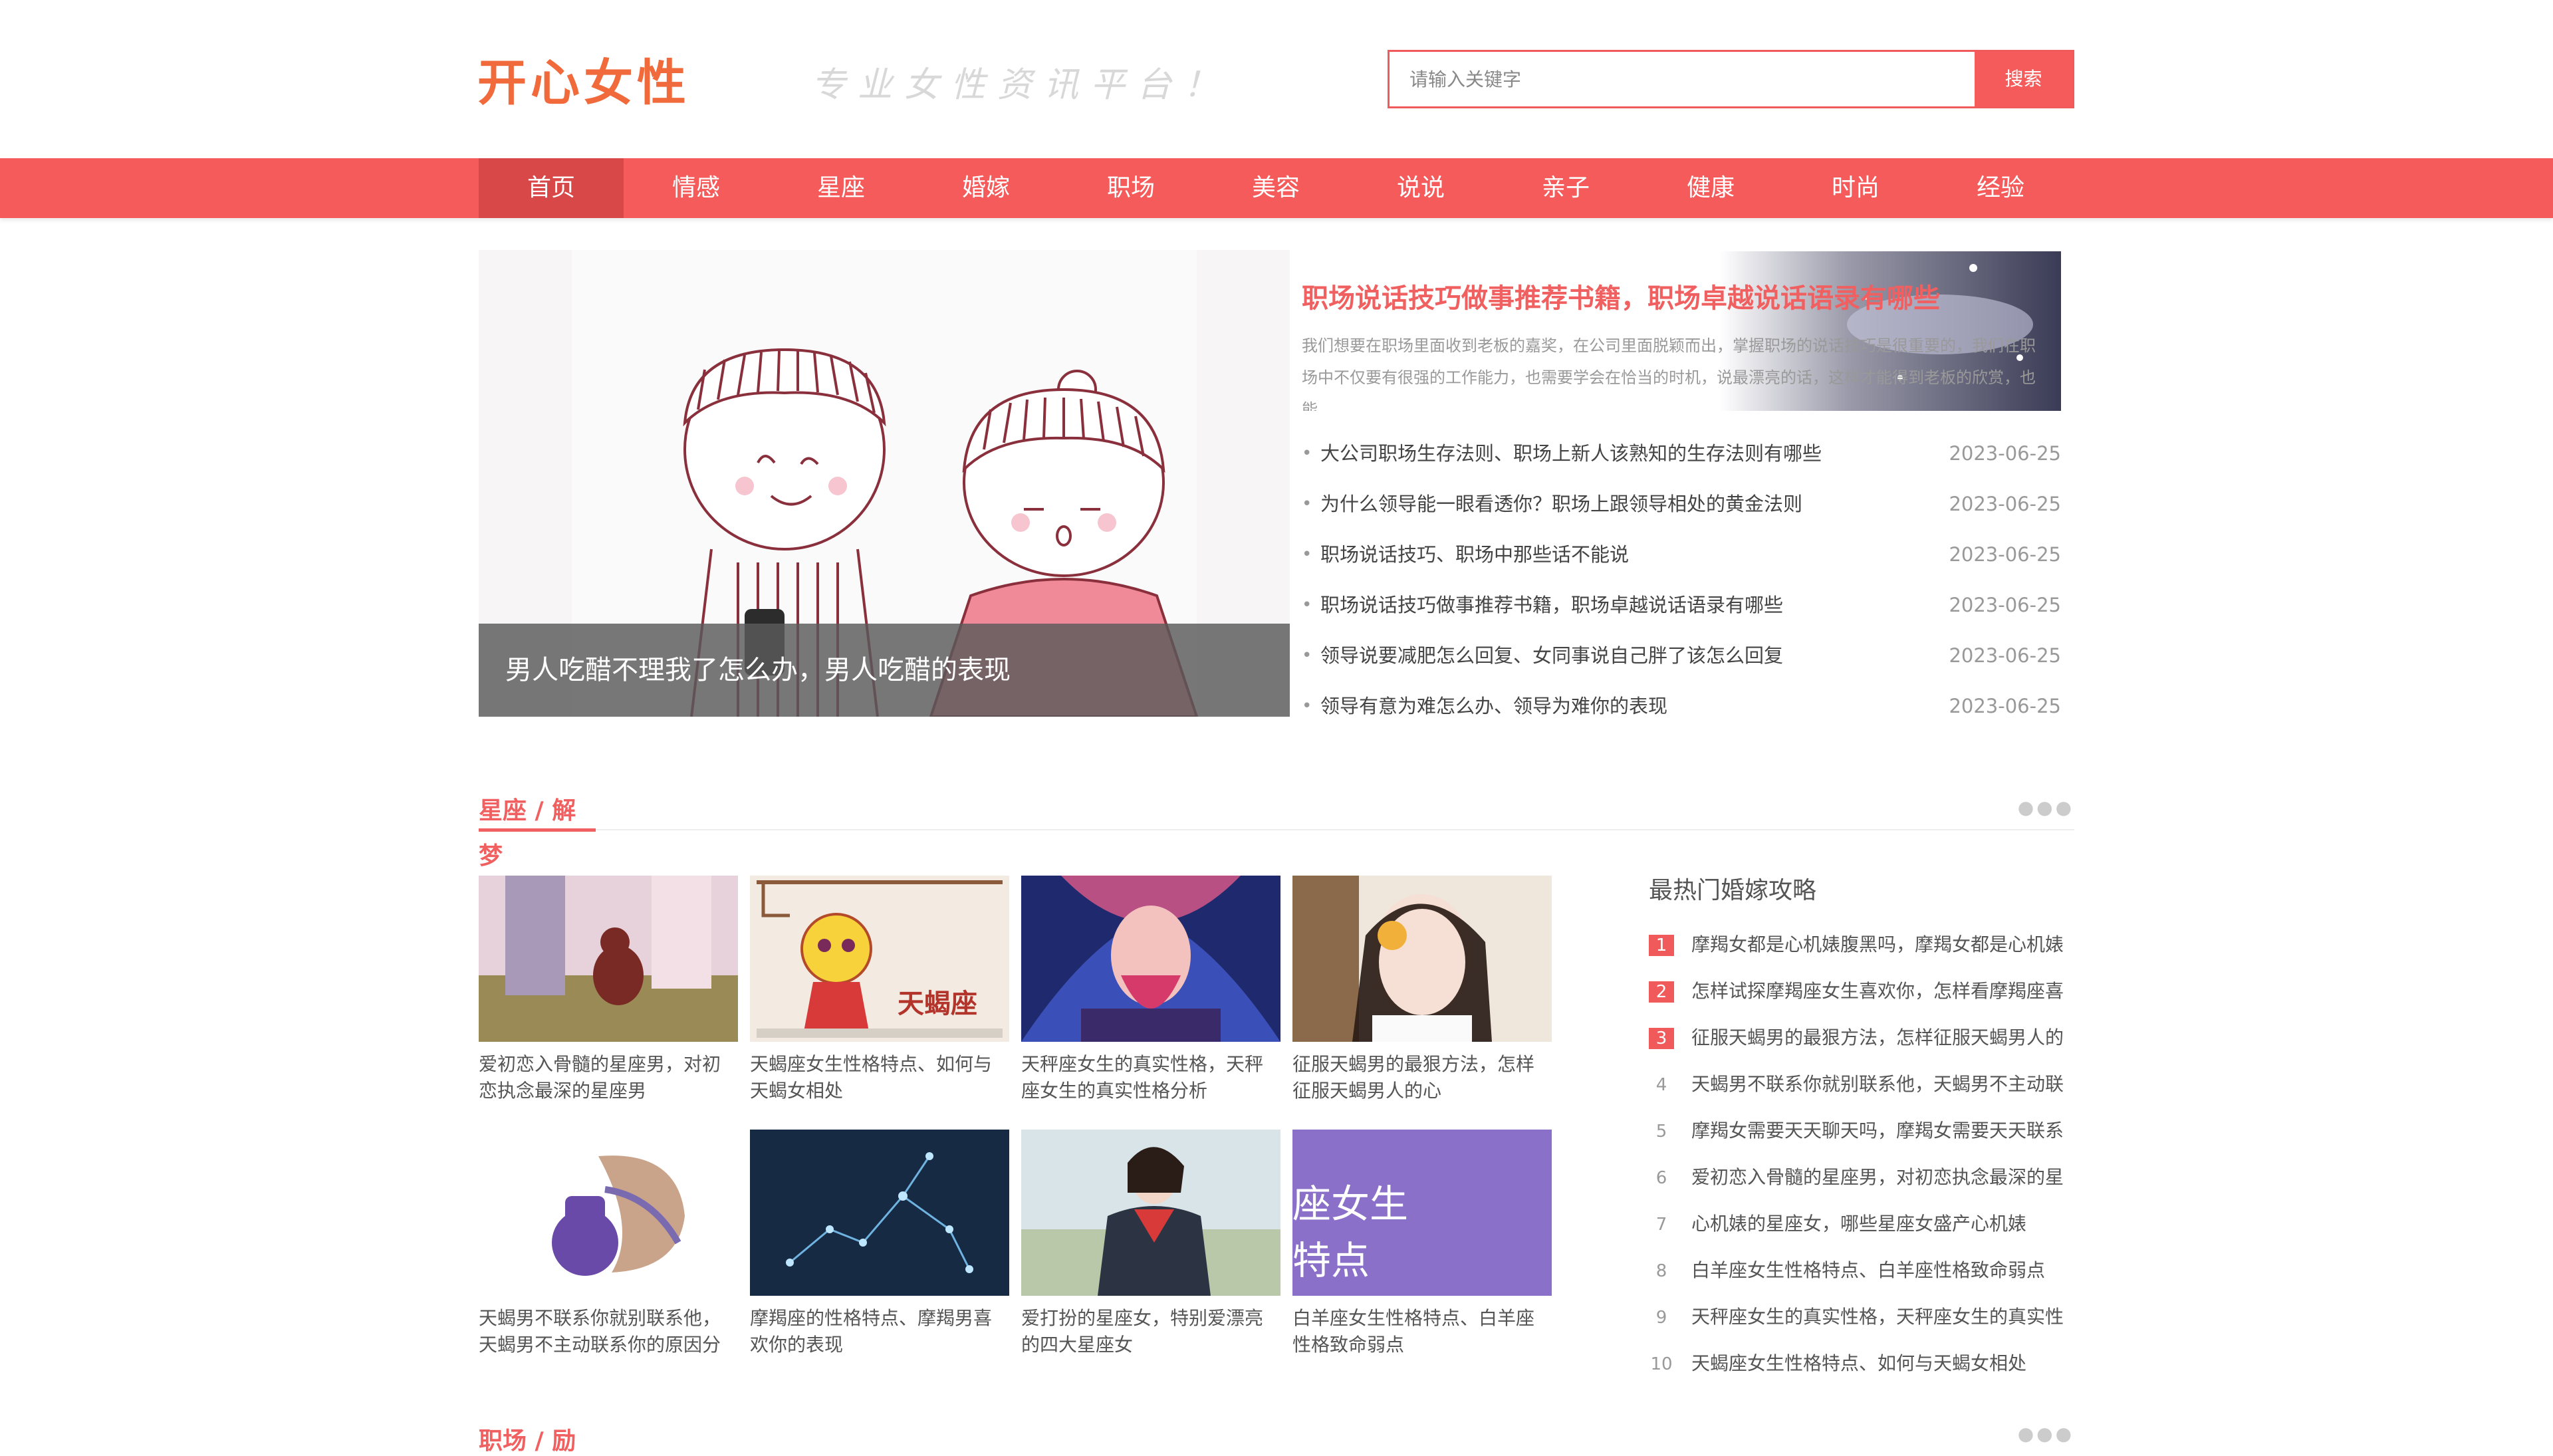  I want to click on rank-badge: 4, so click(1661, 1085).